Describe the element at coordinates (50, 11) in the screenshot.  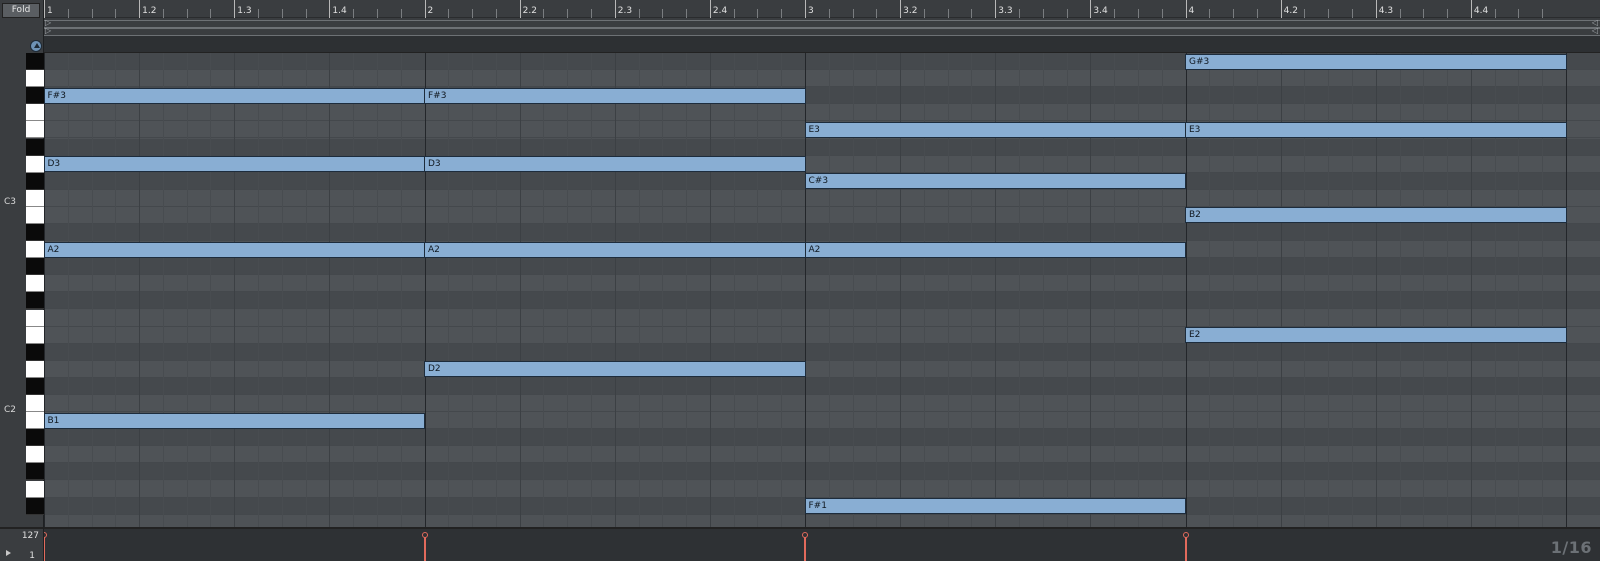
I see `ruler-label: 1` at that location.